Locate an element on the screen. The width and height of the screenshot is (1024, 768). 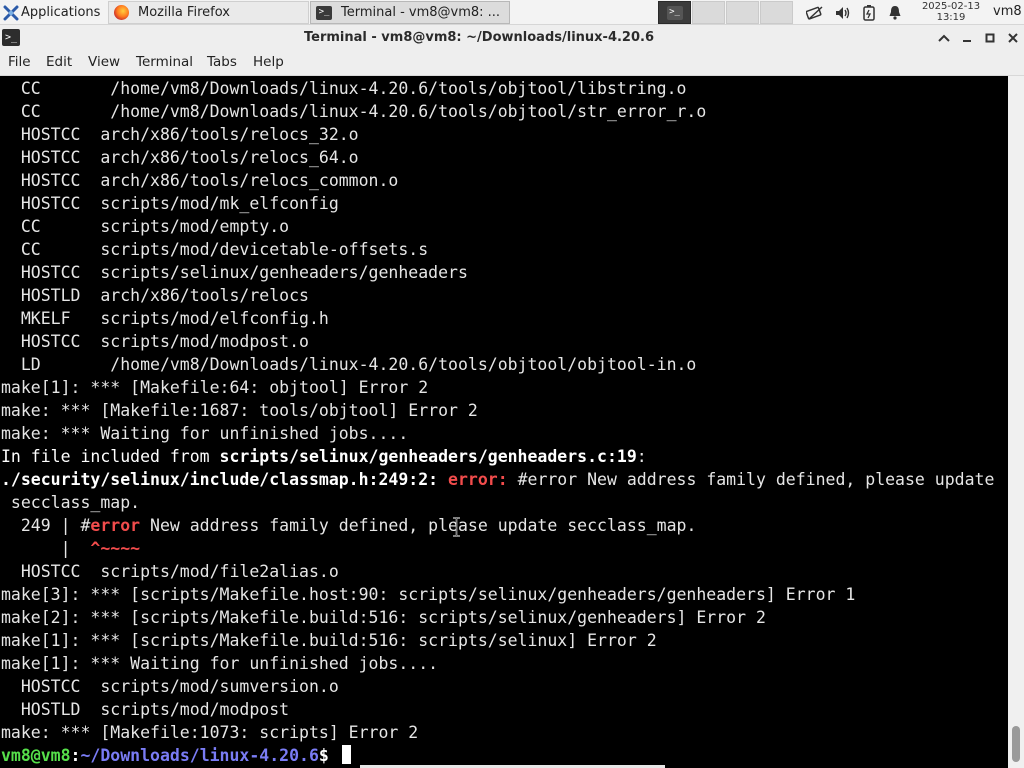
firefox-icon is located at coordinates (121, 12).